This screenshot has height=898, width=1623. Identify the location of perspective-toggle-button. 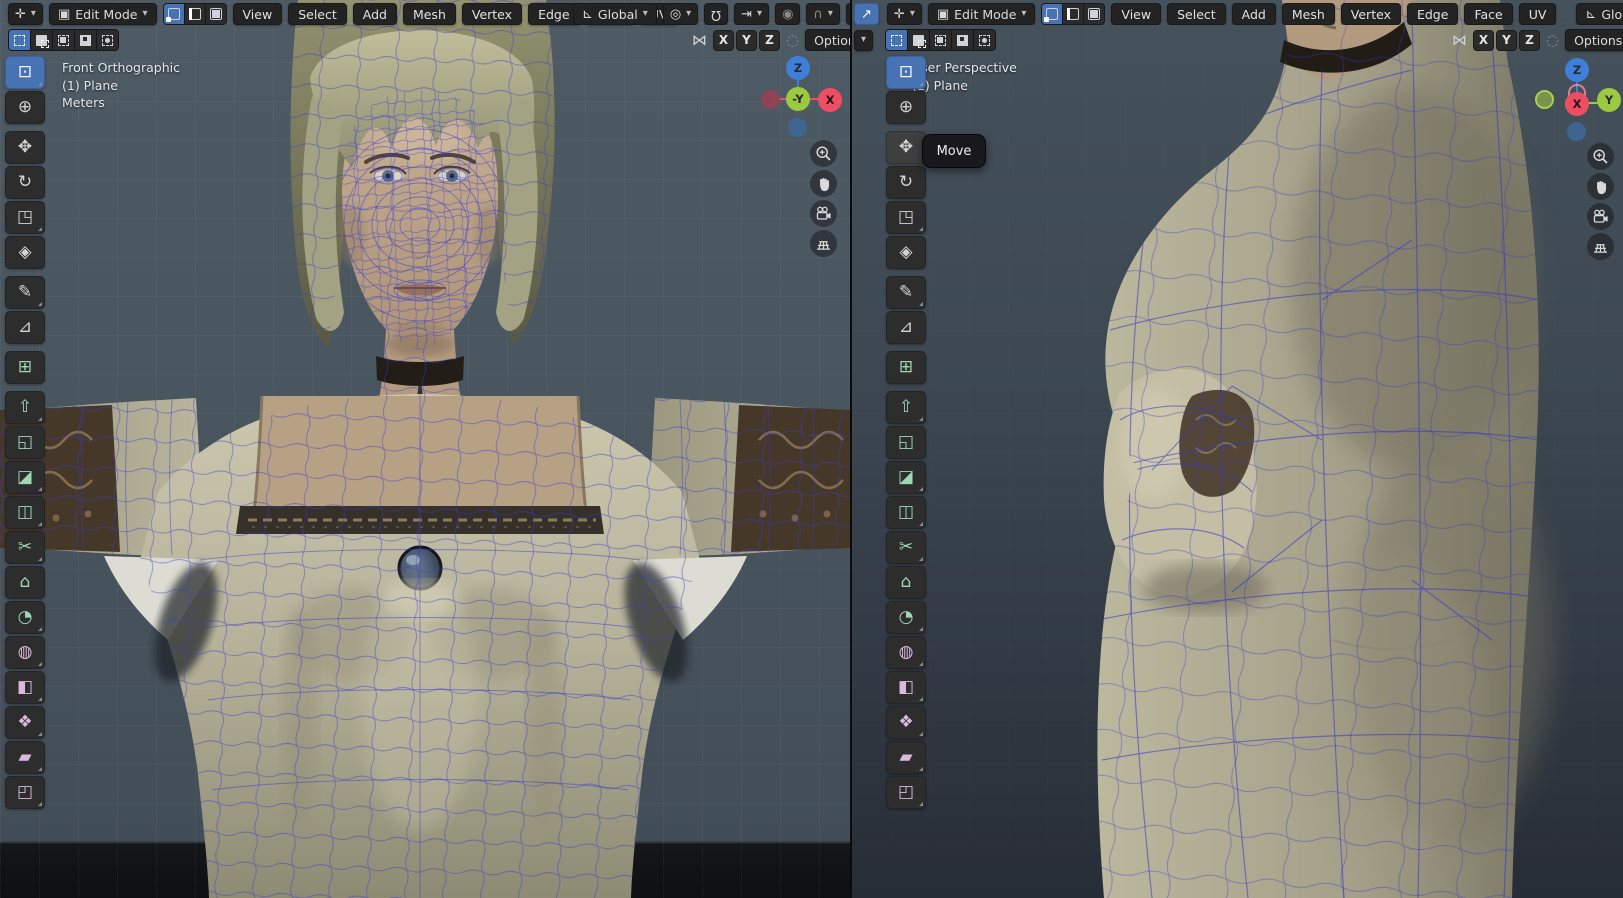
(1600, 246).